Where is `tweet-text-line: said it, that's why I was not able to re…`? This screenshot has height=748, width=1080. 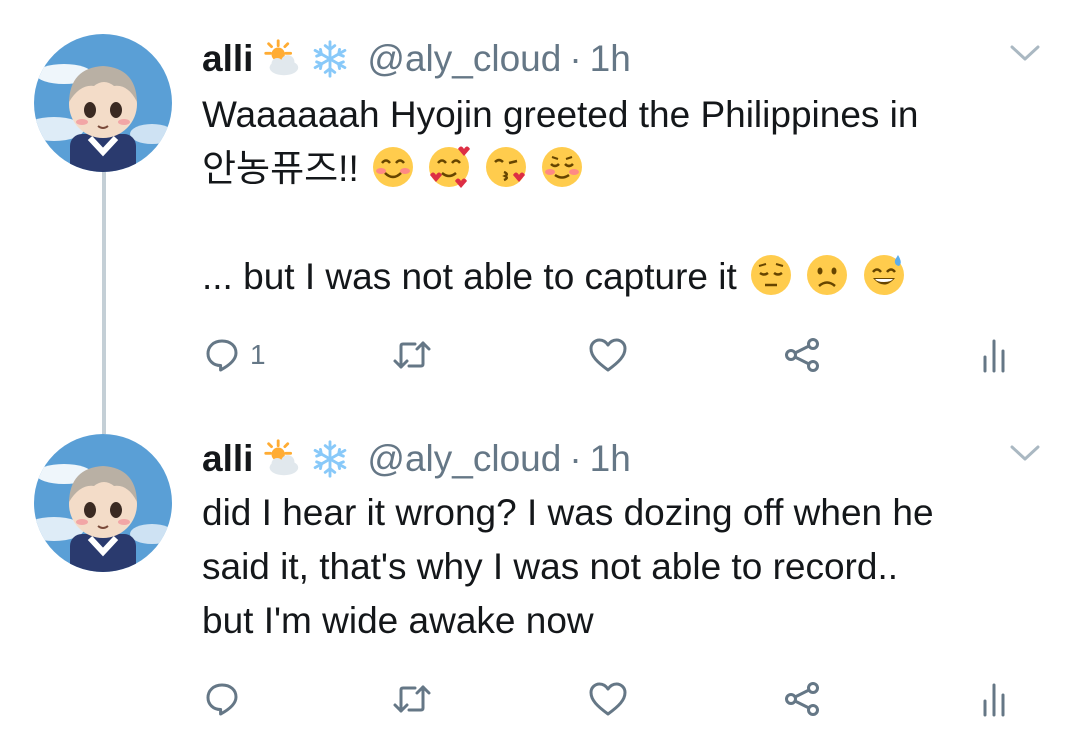
tweet-text-line: said it, that's why I was not able to re… is located at coordinates (568, 567).